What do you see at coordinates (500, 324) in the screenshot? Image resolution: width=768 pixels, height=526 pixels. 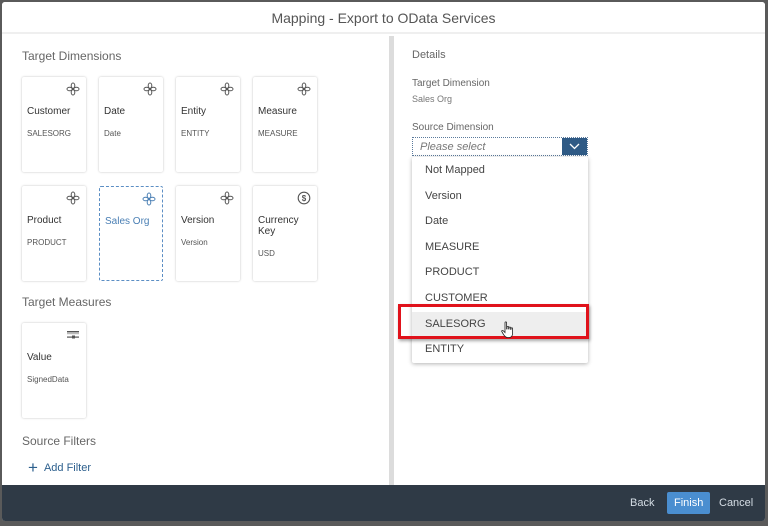 I see `dropdown-option-salesorg: SALESORG` at bounding box center [500, 324].